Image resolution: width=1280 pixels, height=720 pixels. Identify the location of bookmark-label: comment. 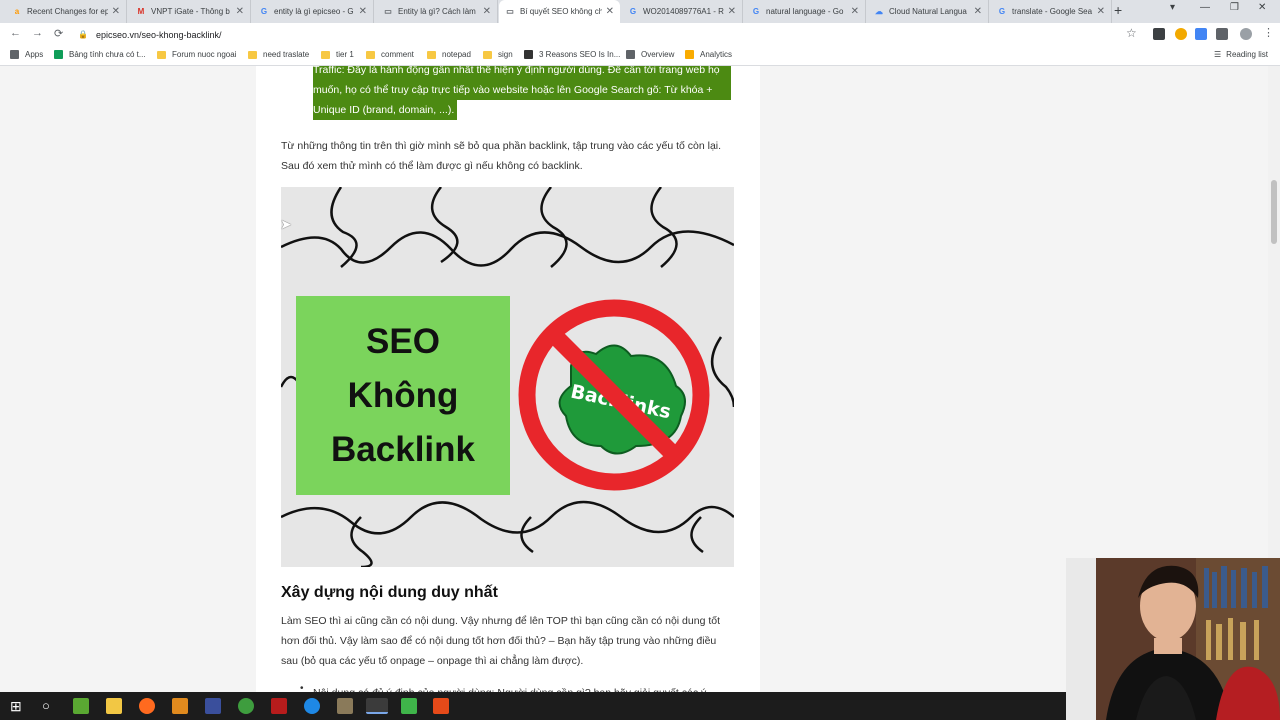
(397, 54).